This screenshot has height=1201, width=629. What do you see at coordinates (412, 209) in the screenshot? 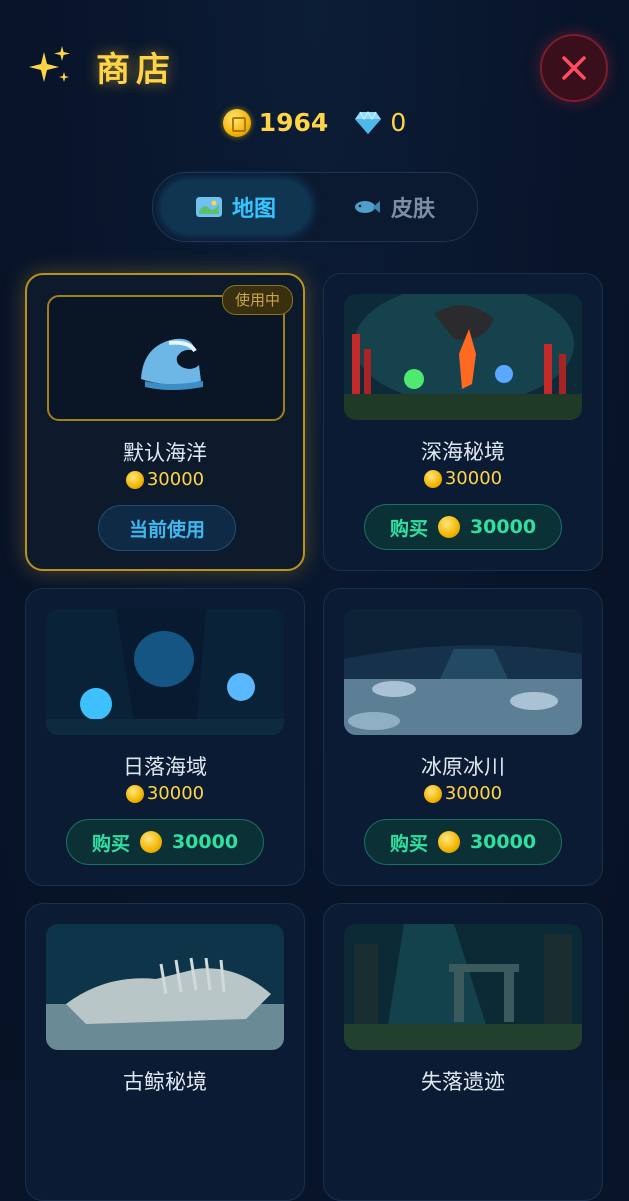
I see `tab-skin-label: 皮肤` at bounding box center [412, 209].